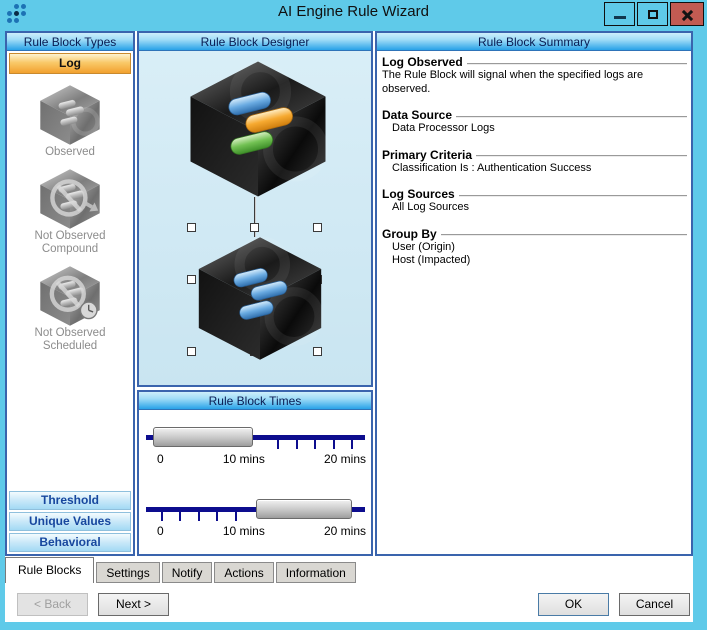 This screenshot has width=707, height=630. I want to click on window-title: AI Engine Rule Wizard, so click(353, 11).